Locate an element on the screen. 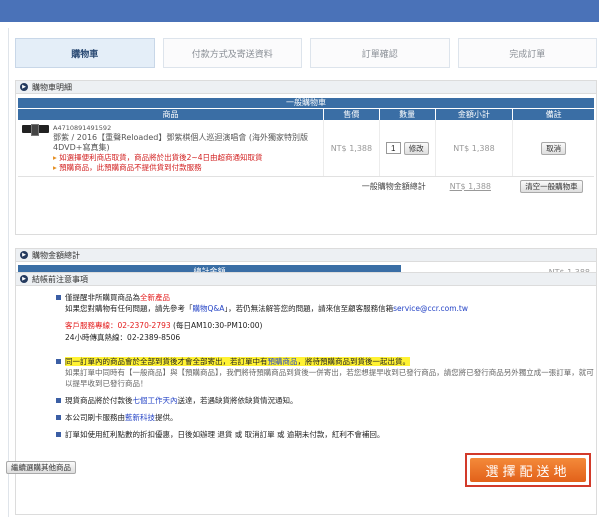 This screenshot has width=599, height=517. product-price: NT$ 1,388 is located at coordinates (351, 148).